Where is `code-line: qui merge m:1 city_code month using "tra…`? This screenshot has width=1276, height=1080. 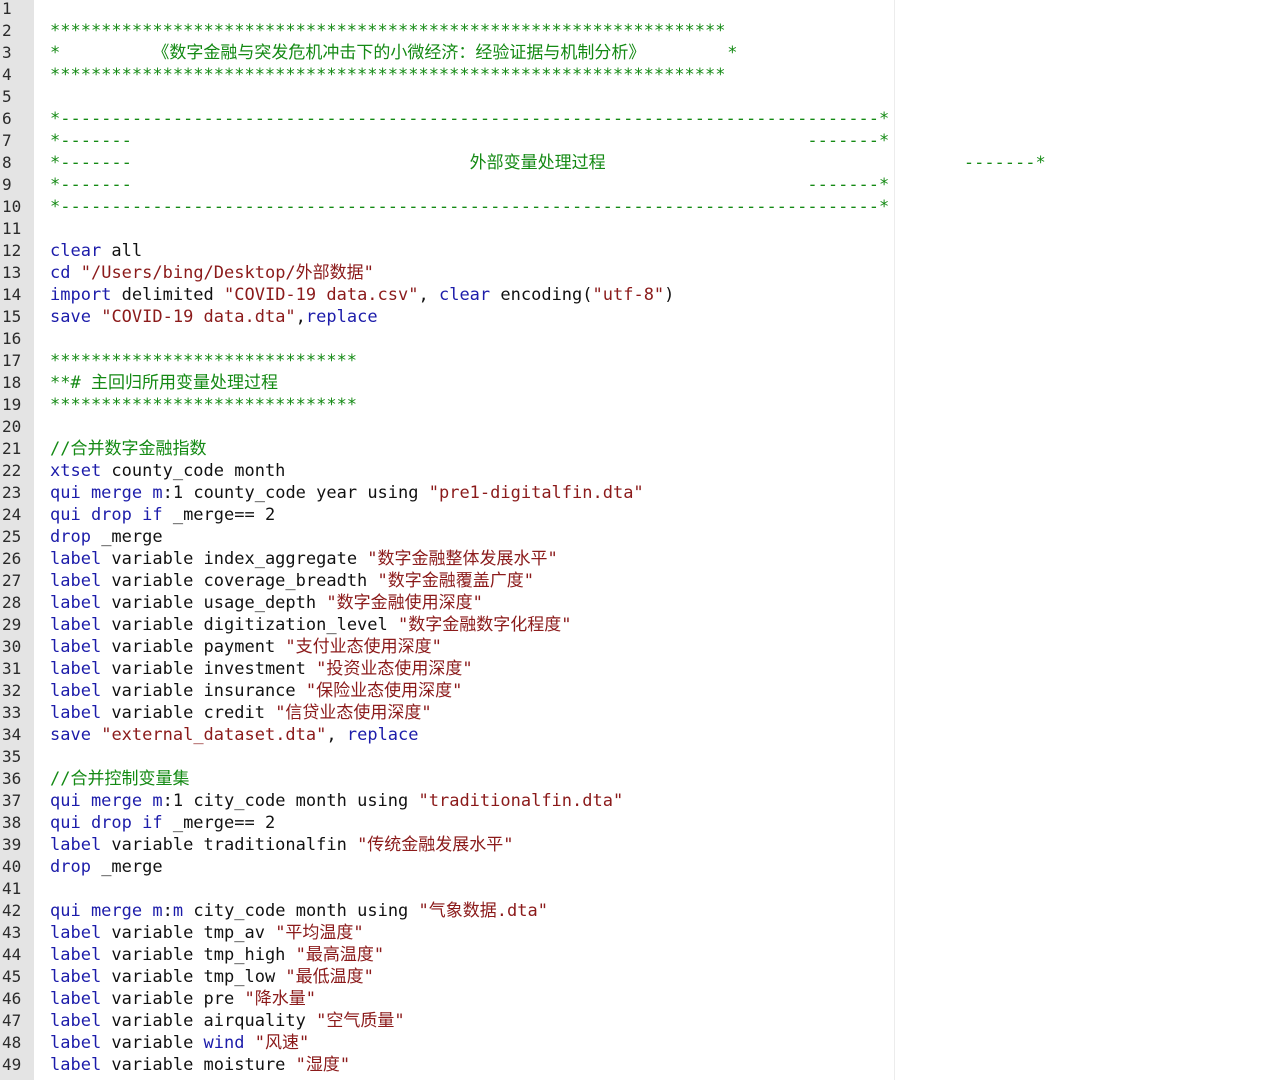 code-line: qui merge m:1 city_code month using "tra… is located at coordinates (336, 801).